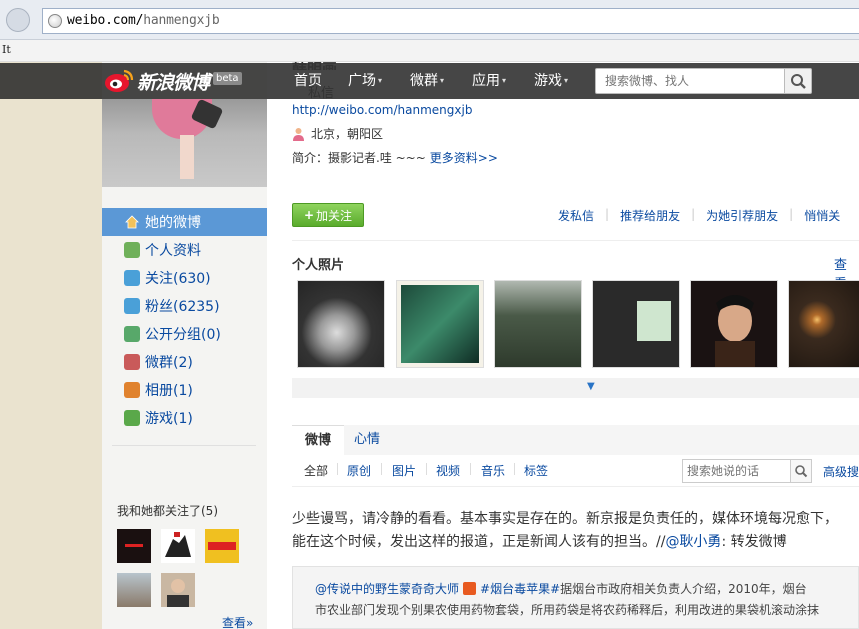 This screenshot has height=629, width=859. What do you see at coordinates (387, 589) in the screenshot?
I see `repost-user-link: @传说中的野生蒙奇奇大师` at bounding box center [387, 589].